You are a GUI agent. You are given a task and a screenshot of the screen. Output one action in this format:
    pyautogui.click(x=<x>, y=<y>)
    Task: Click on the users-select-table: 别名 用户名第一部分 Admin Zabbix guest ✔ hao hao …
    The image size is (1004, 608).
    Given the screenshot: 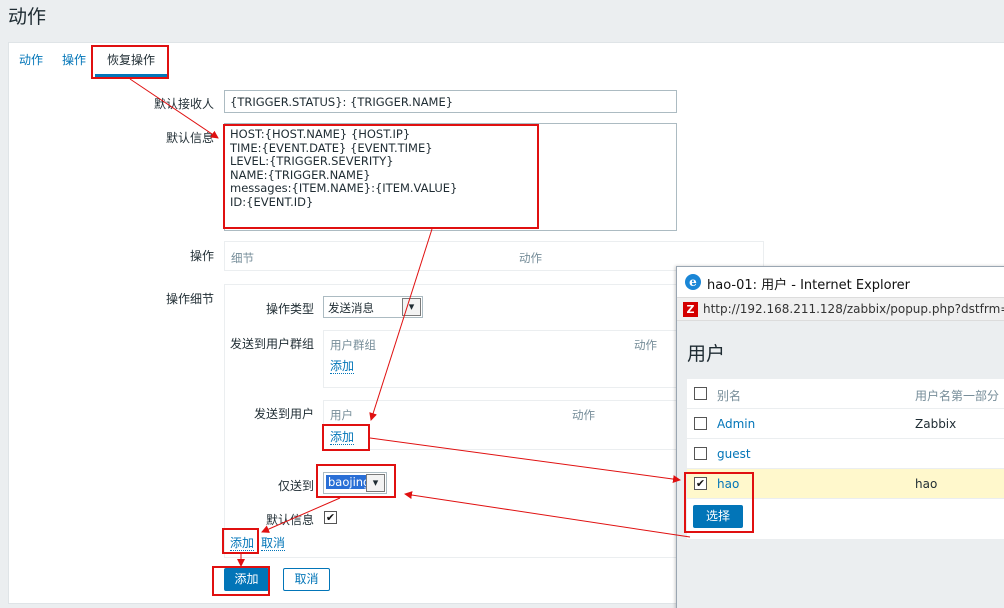 What is the action you would take?
    pyautogui.click(x=845, y=459)
    